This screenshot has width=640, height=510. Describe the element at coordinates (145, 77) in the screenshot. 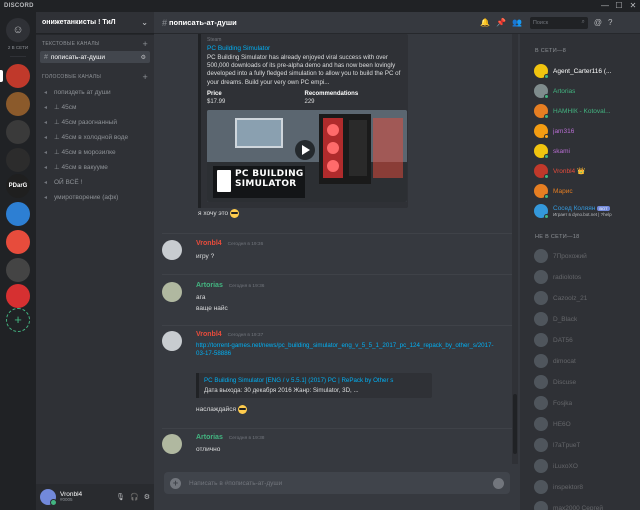

I see `add-voice-channel-icon: +` at that location.